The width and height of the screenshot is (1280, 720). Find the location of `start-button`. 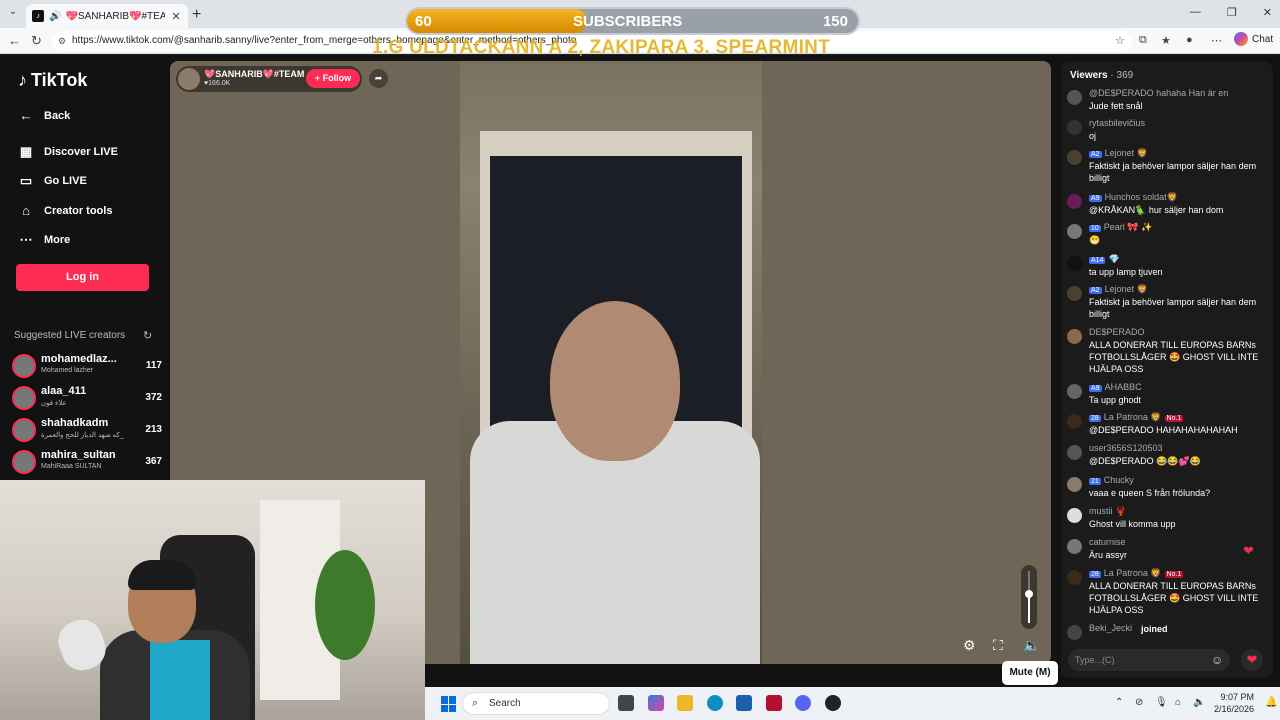

start-button is located at coordinates (449, 704).